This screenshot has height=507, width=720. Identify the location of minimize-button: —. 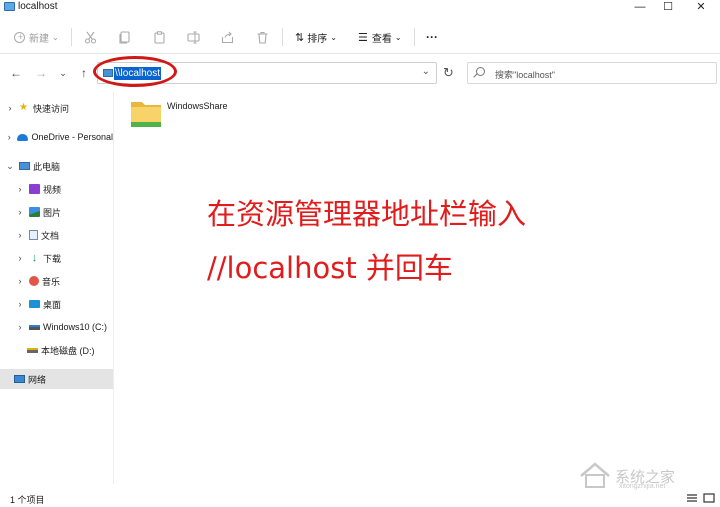
(640, 8).